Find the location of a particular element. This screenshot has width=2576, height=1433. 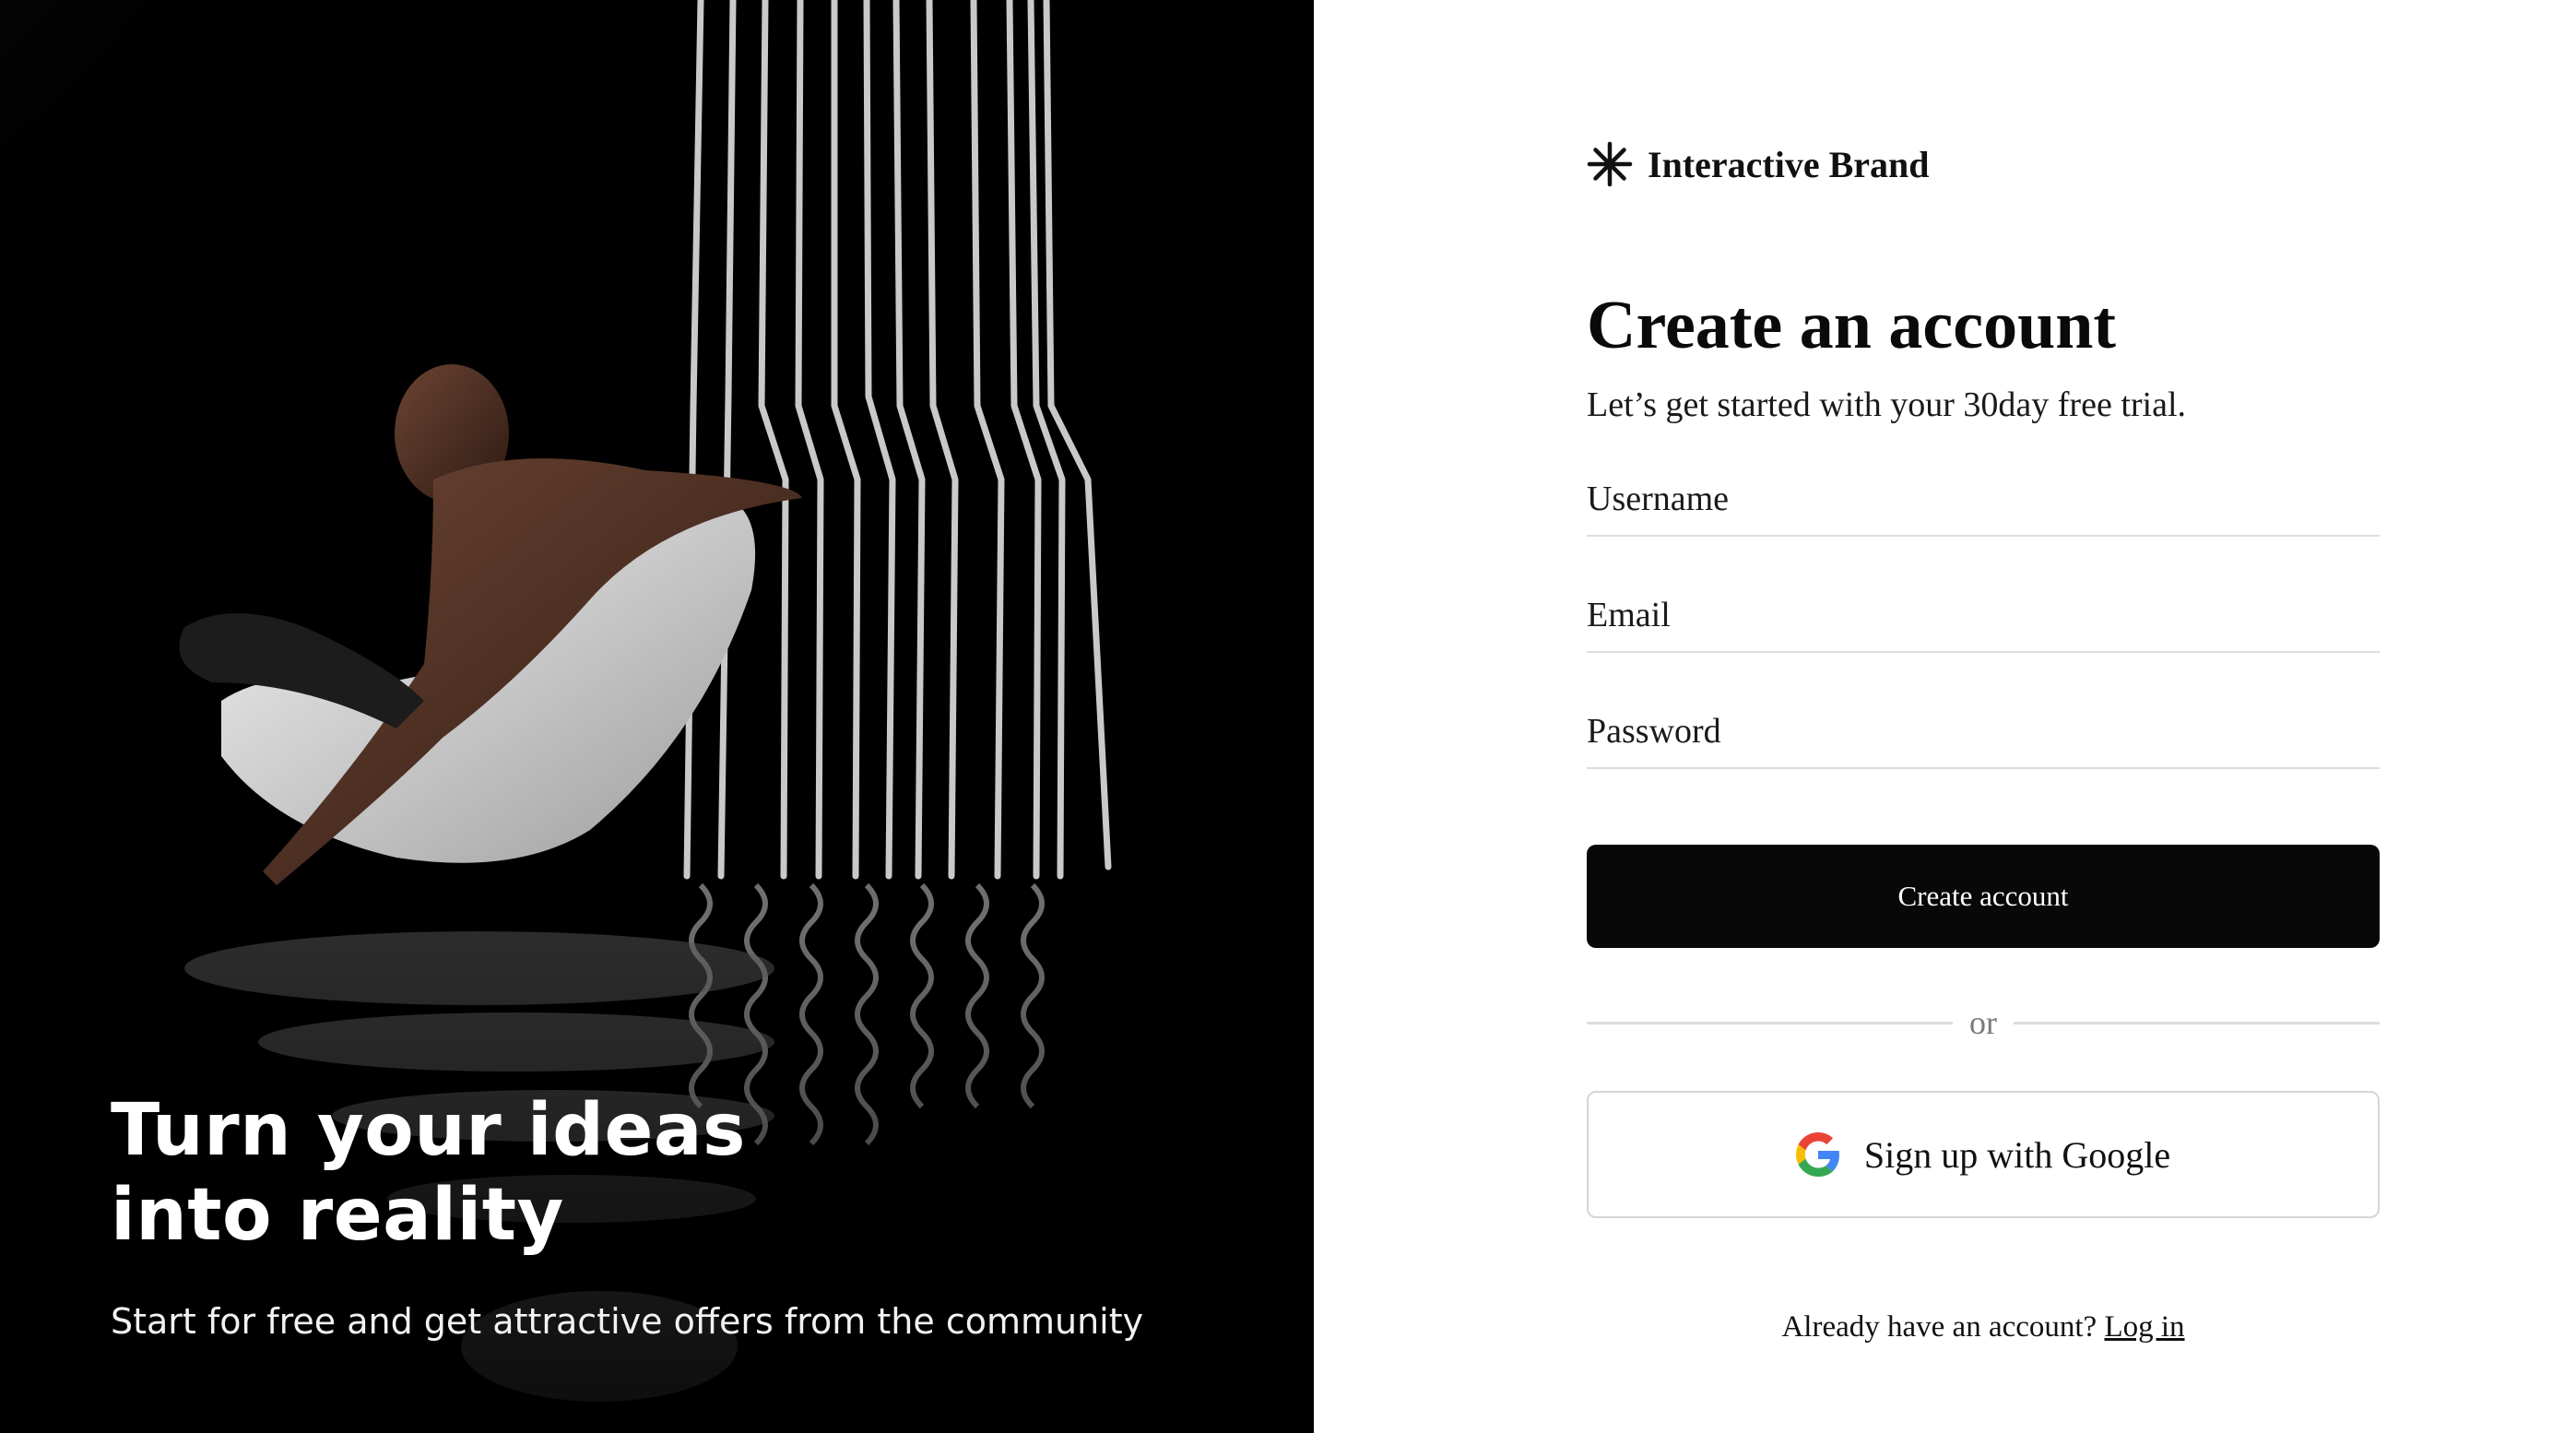

divider-line-left is located at coordinates (1770, 1022).